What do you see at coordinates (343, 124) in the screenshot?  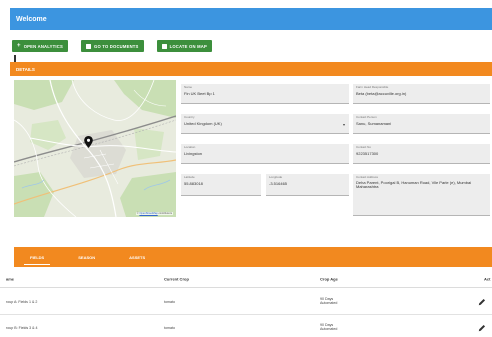 I see `dropdown-caret-icon: ▾` at bounding box center [343, 124].